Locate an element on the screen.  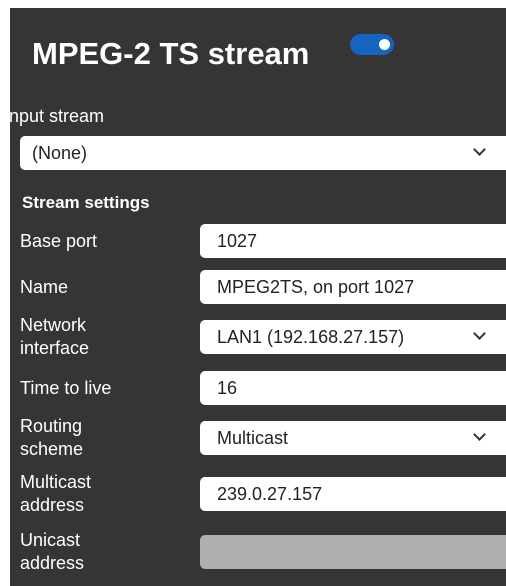
section-title: Stream settings is located at coordinates (86, 202).